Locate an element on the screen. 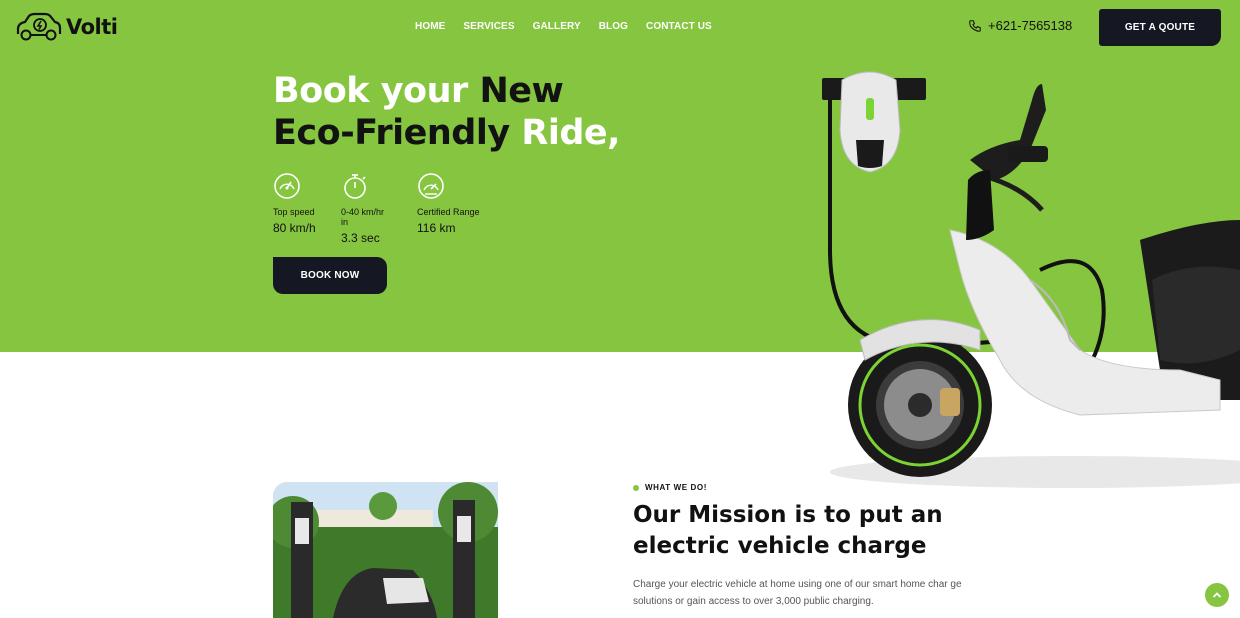  phone-contact: +621-7565138 is located at coordinates (1020, 25).